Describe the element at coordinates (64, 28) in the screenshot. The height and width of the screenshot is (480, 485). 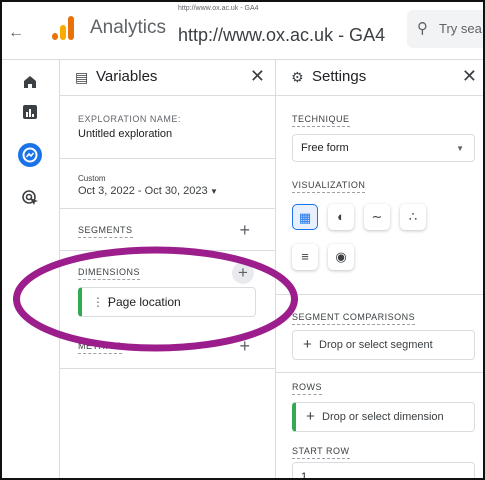
I see `analytics-logo` at that location.